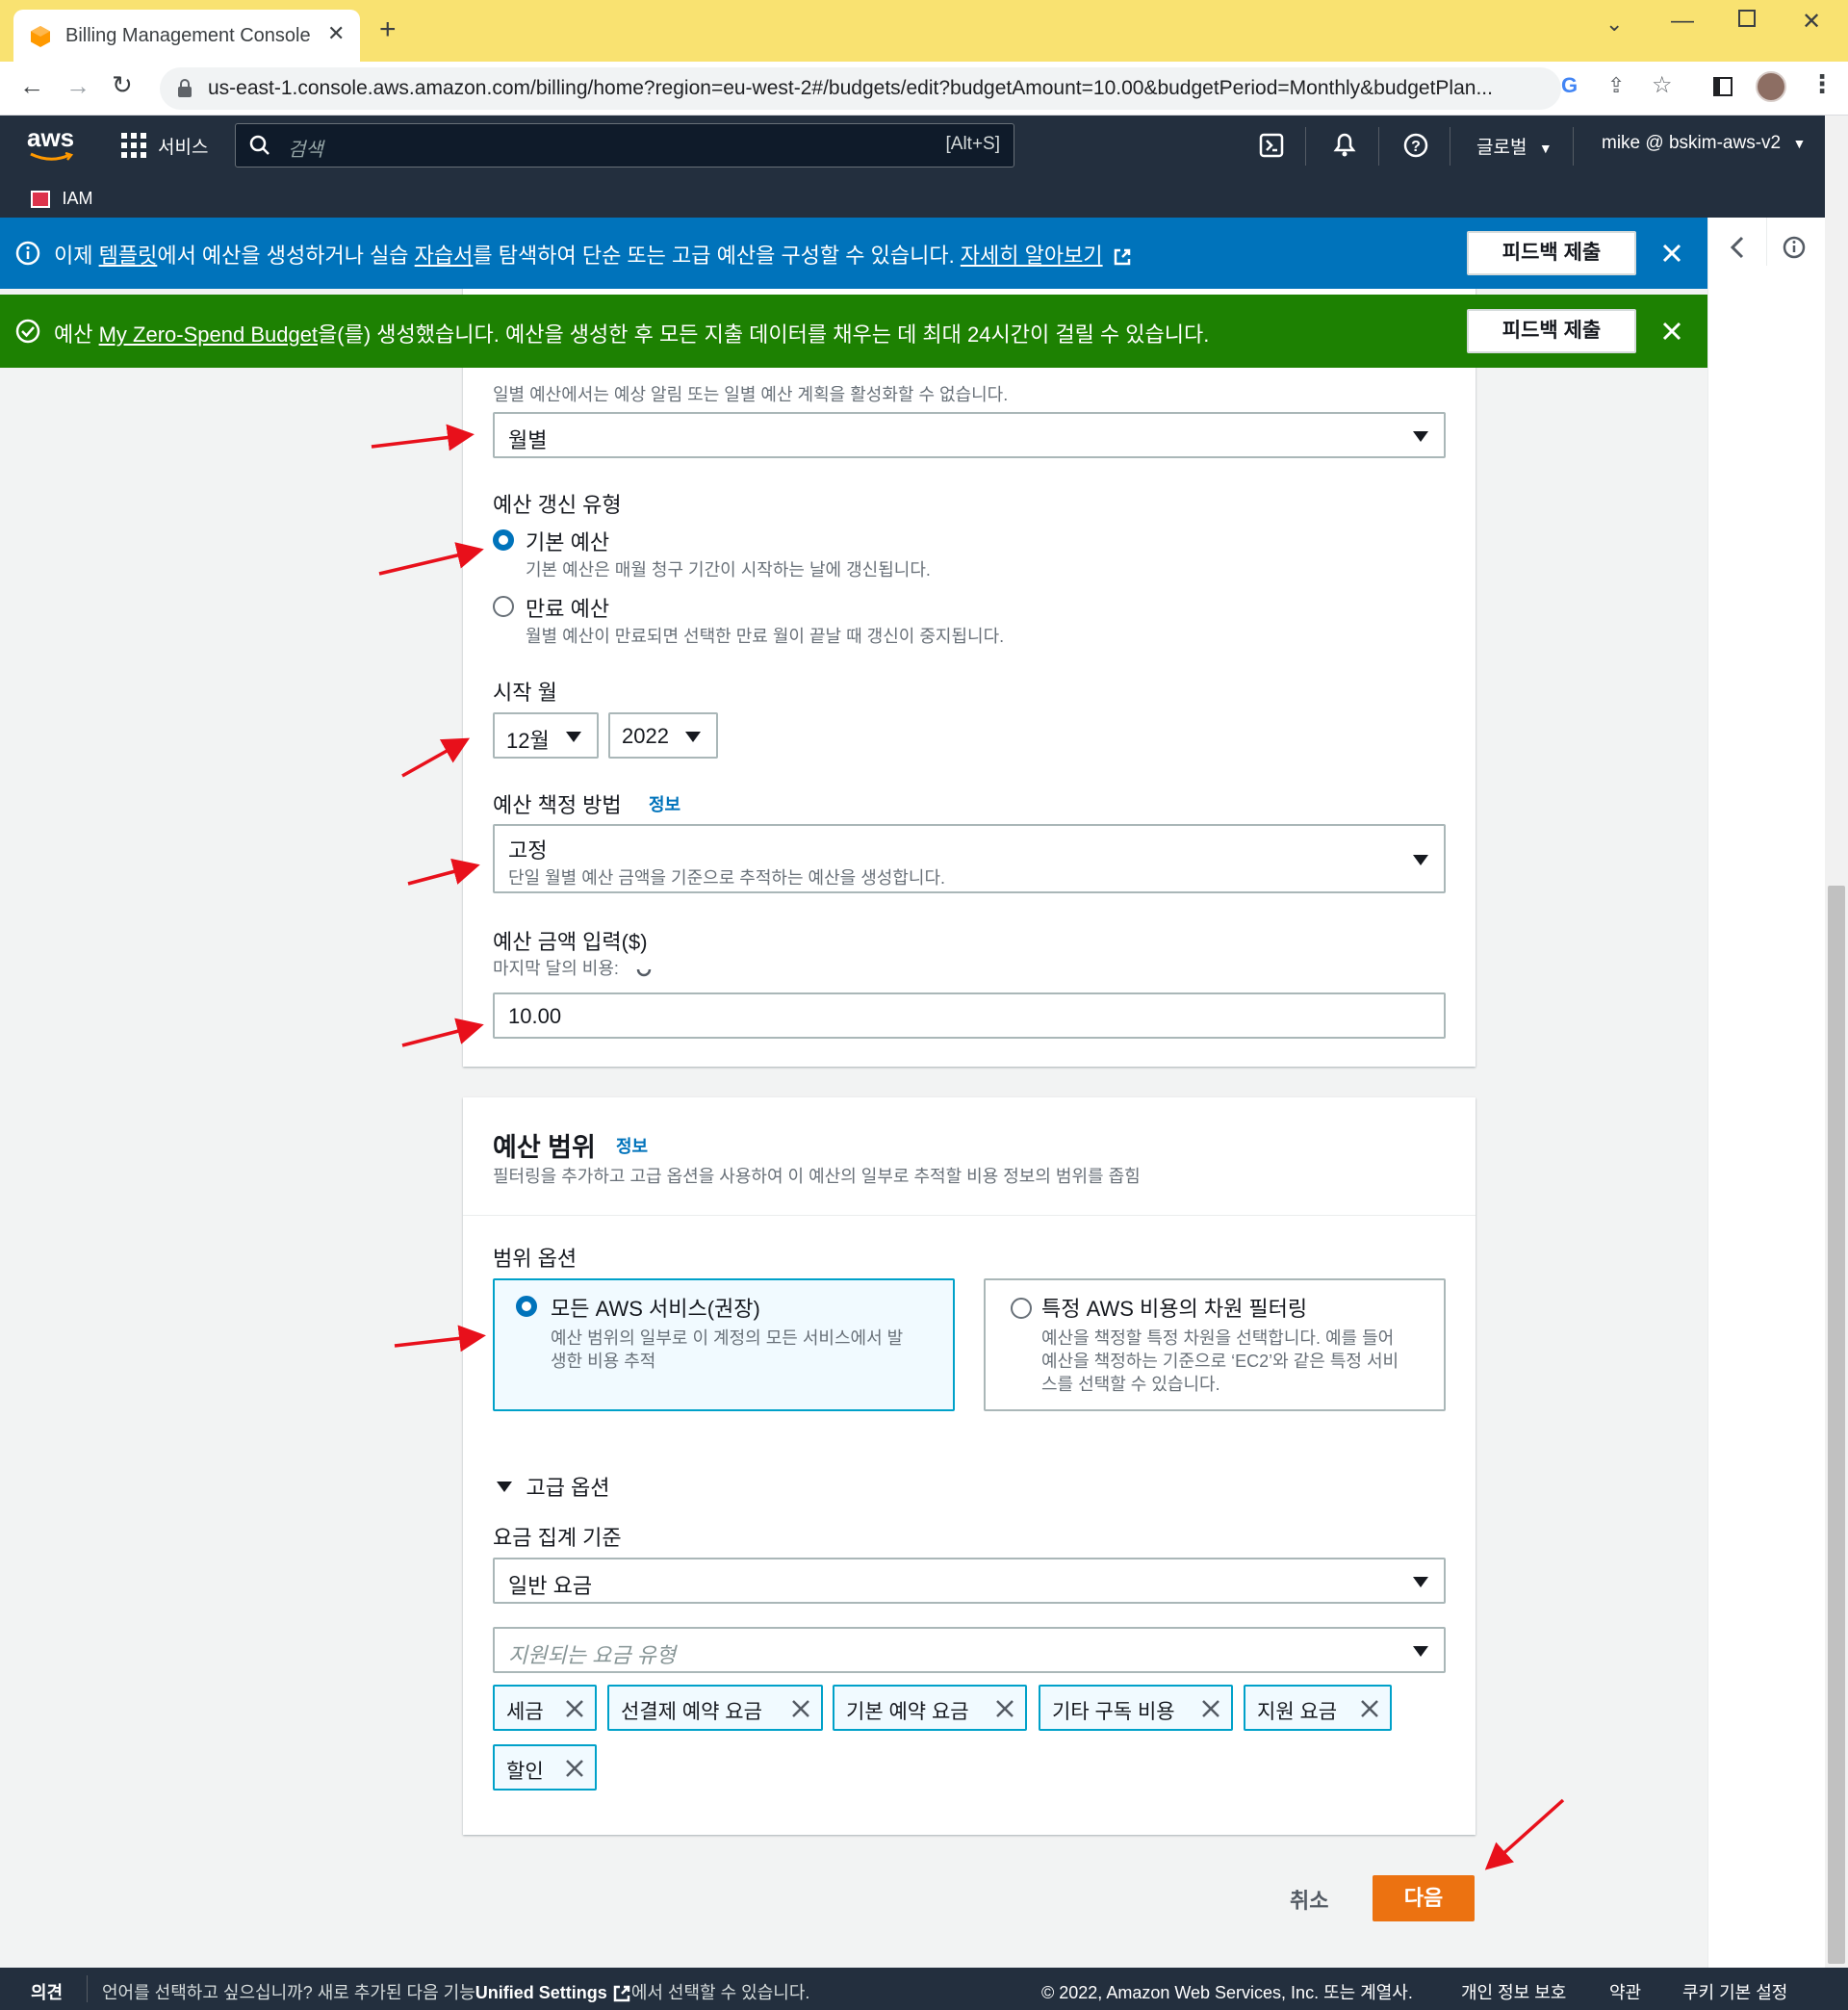  Describe the element at coordinates (87, 1988) in the screenshot. I see `footer-divider` at that location.